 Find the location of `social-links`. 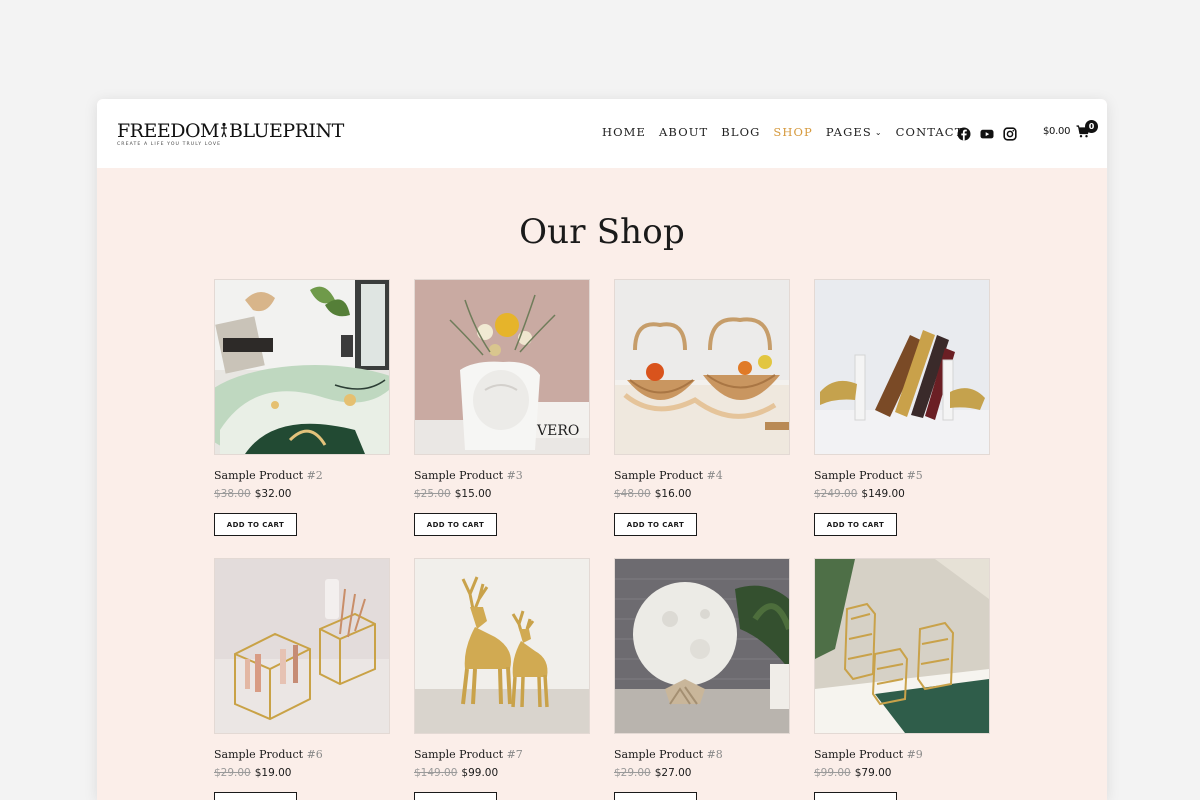

social-links is located at coordinates (987, 133).